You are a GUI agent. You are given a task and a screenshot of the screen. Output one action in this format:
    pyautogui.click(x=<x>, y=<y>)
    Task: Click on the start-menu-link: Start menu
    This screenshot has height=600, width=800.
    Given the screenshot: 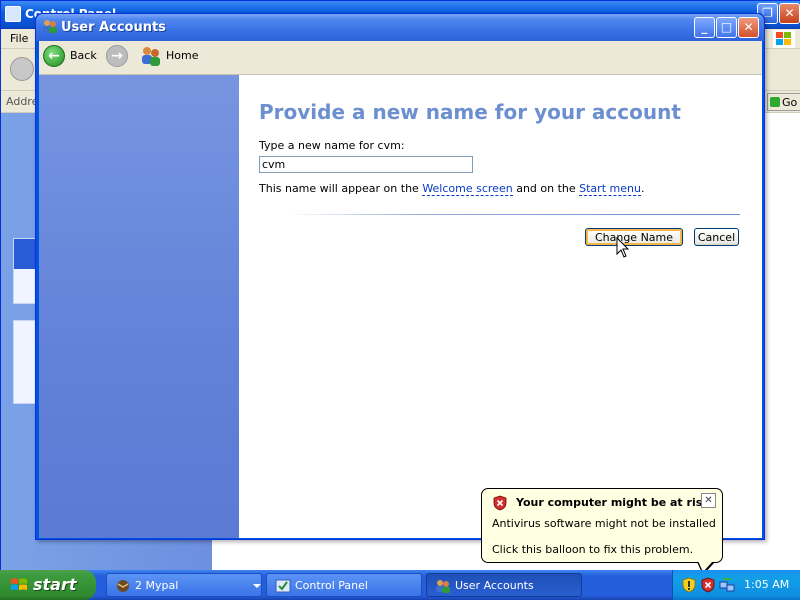 What is the action you would take?
    pyautogui.click(x=610, y=189)
    